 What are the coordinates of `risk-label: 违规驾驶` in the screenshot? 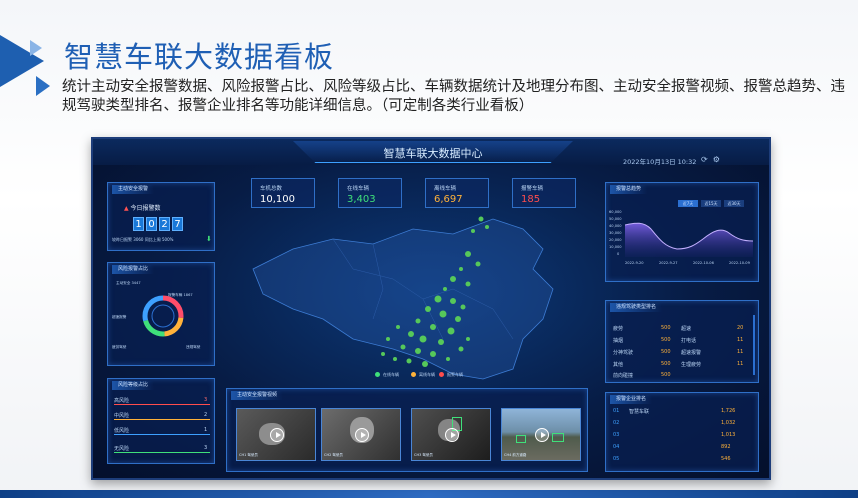 It's located at (193, 347).